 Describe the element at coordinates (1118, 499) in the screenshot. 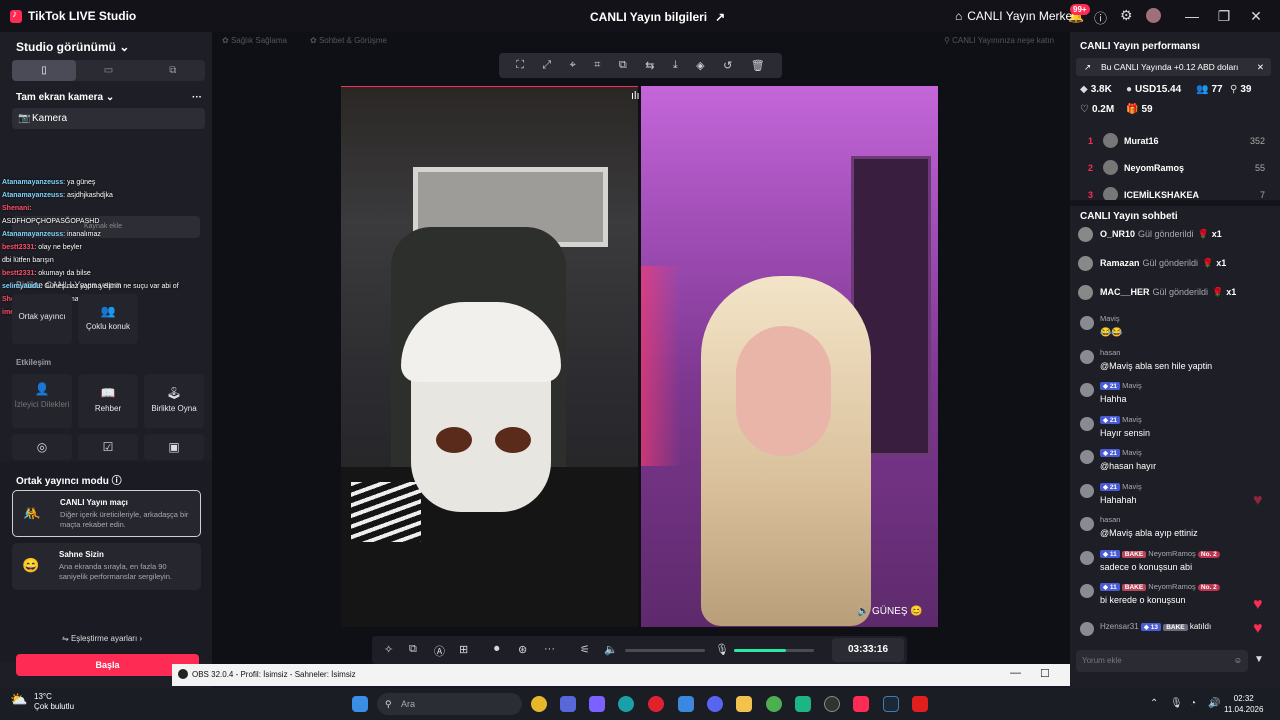

I see `chat-text: Hahahah` at that location.